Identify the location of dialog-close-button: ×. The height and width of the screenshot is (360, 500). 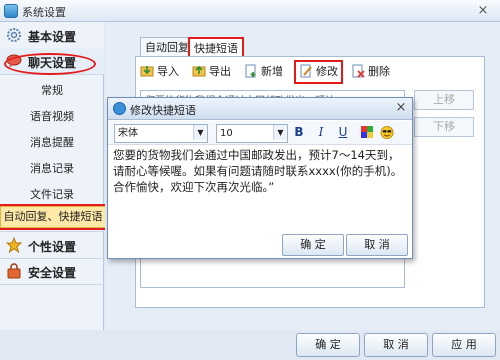
(401, 108).